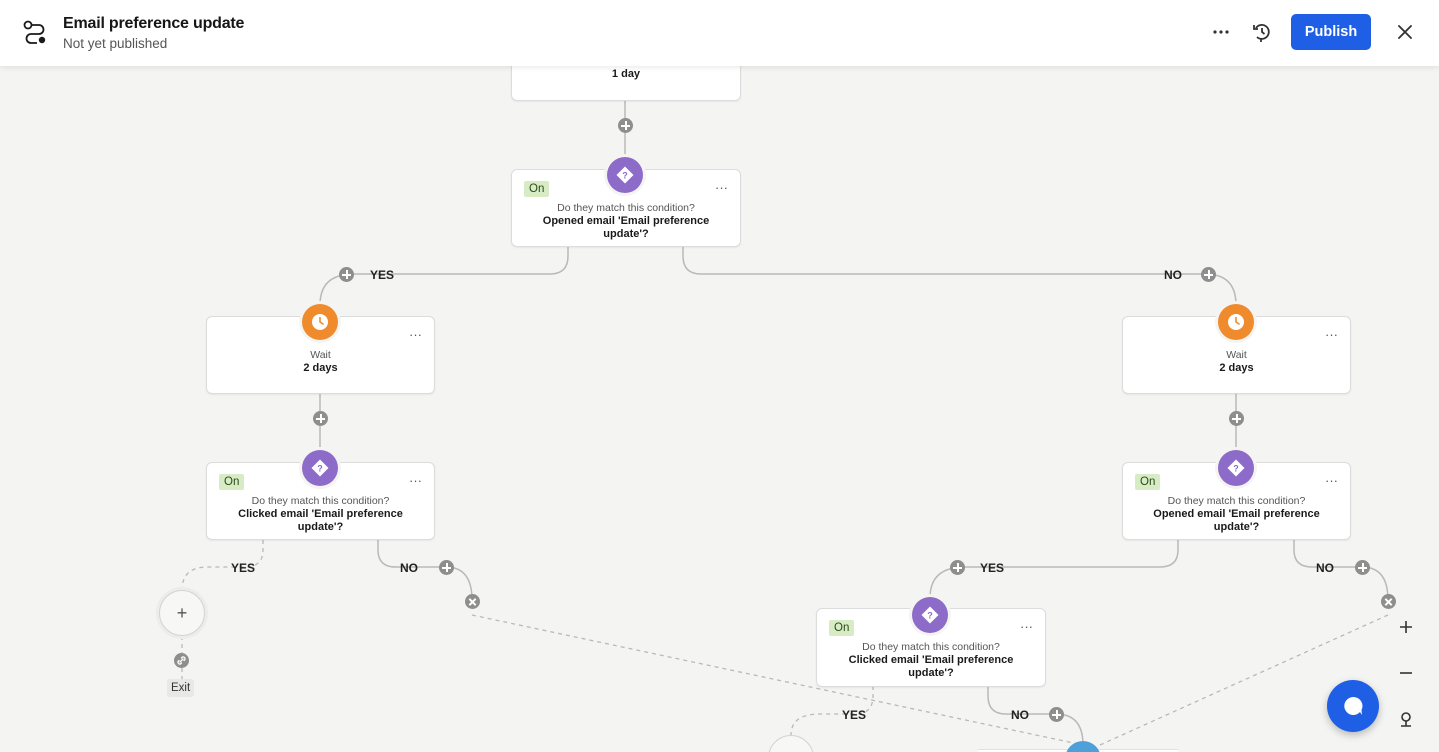 The width and height of the screenshot is (1439, 752). Describe the element at coordinates (181, 688) in the screenshot. I see `exit-label: Exit` at that location.